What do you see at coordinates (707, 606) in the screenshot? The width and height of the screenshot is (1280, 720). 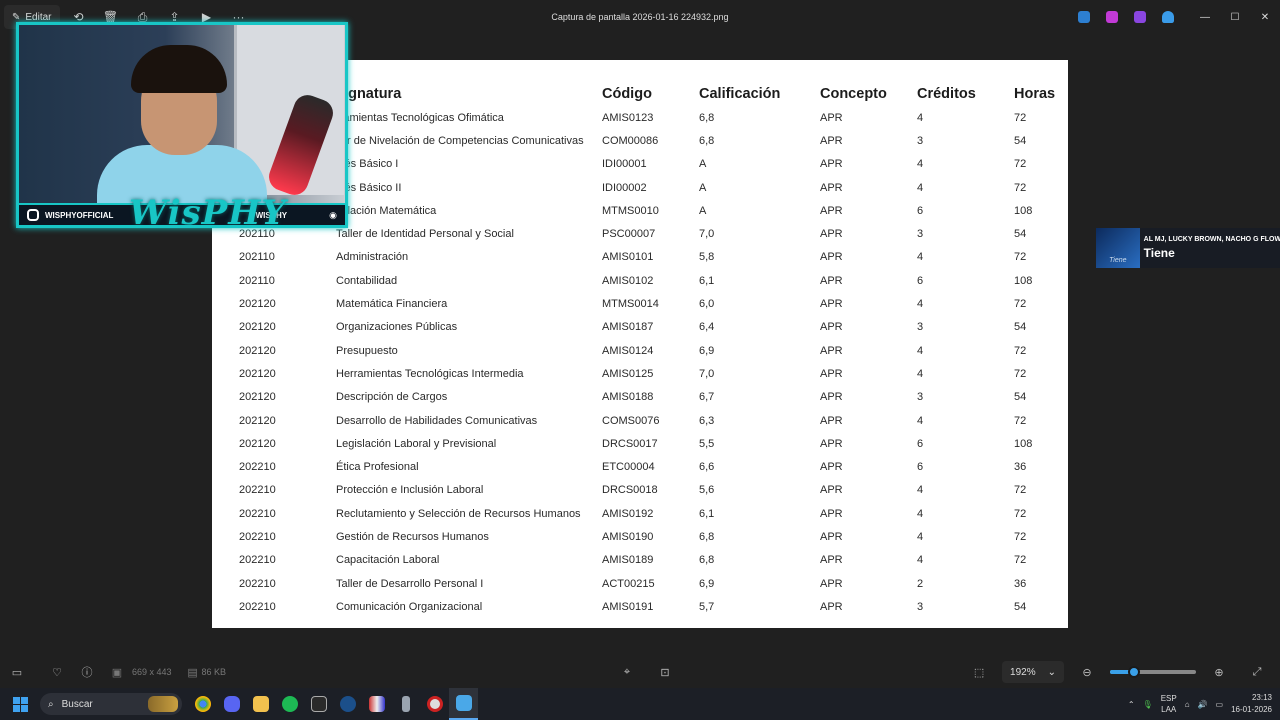 I see `cell-grade: 5,7` at bounding box center [707, 606].